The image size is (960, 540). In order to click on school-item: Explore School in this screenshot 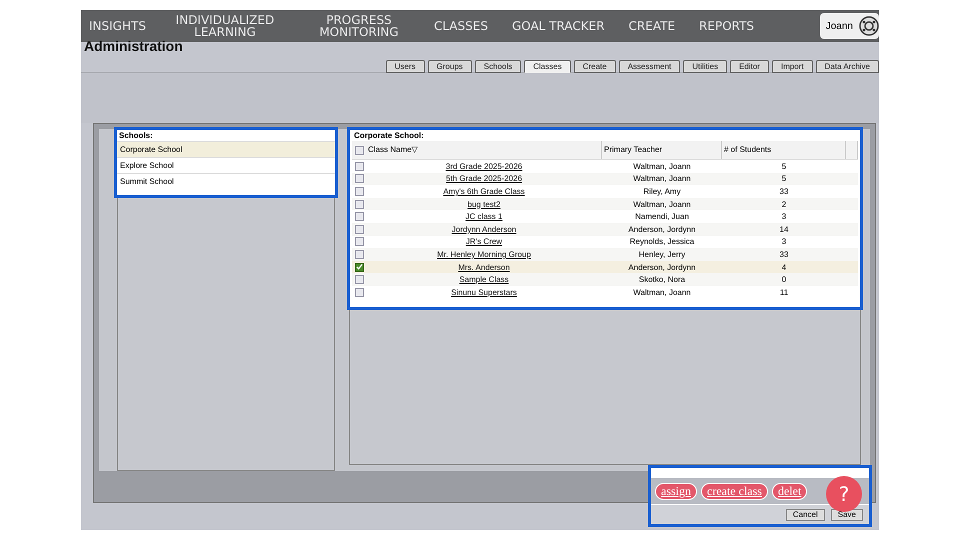, I will do `click(226, 165)`.